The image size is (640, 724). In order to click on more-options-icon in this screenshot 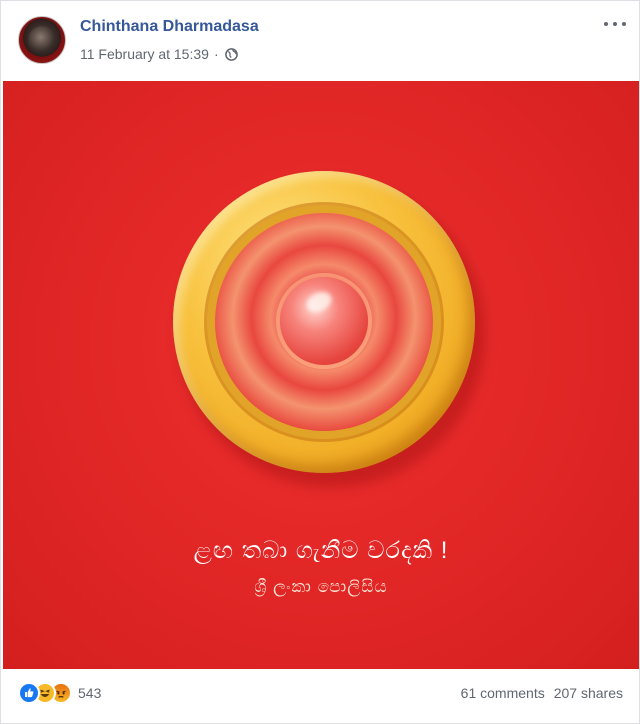, I will do `click(615, 24)`.